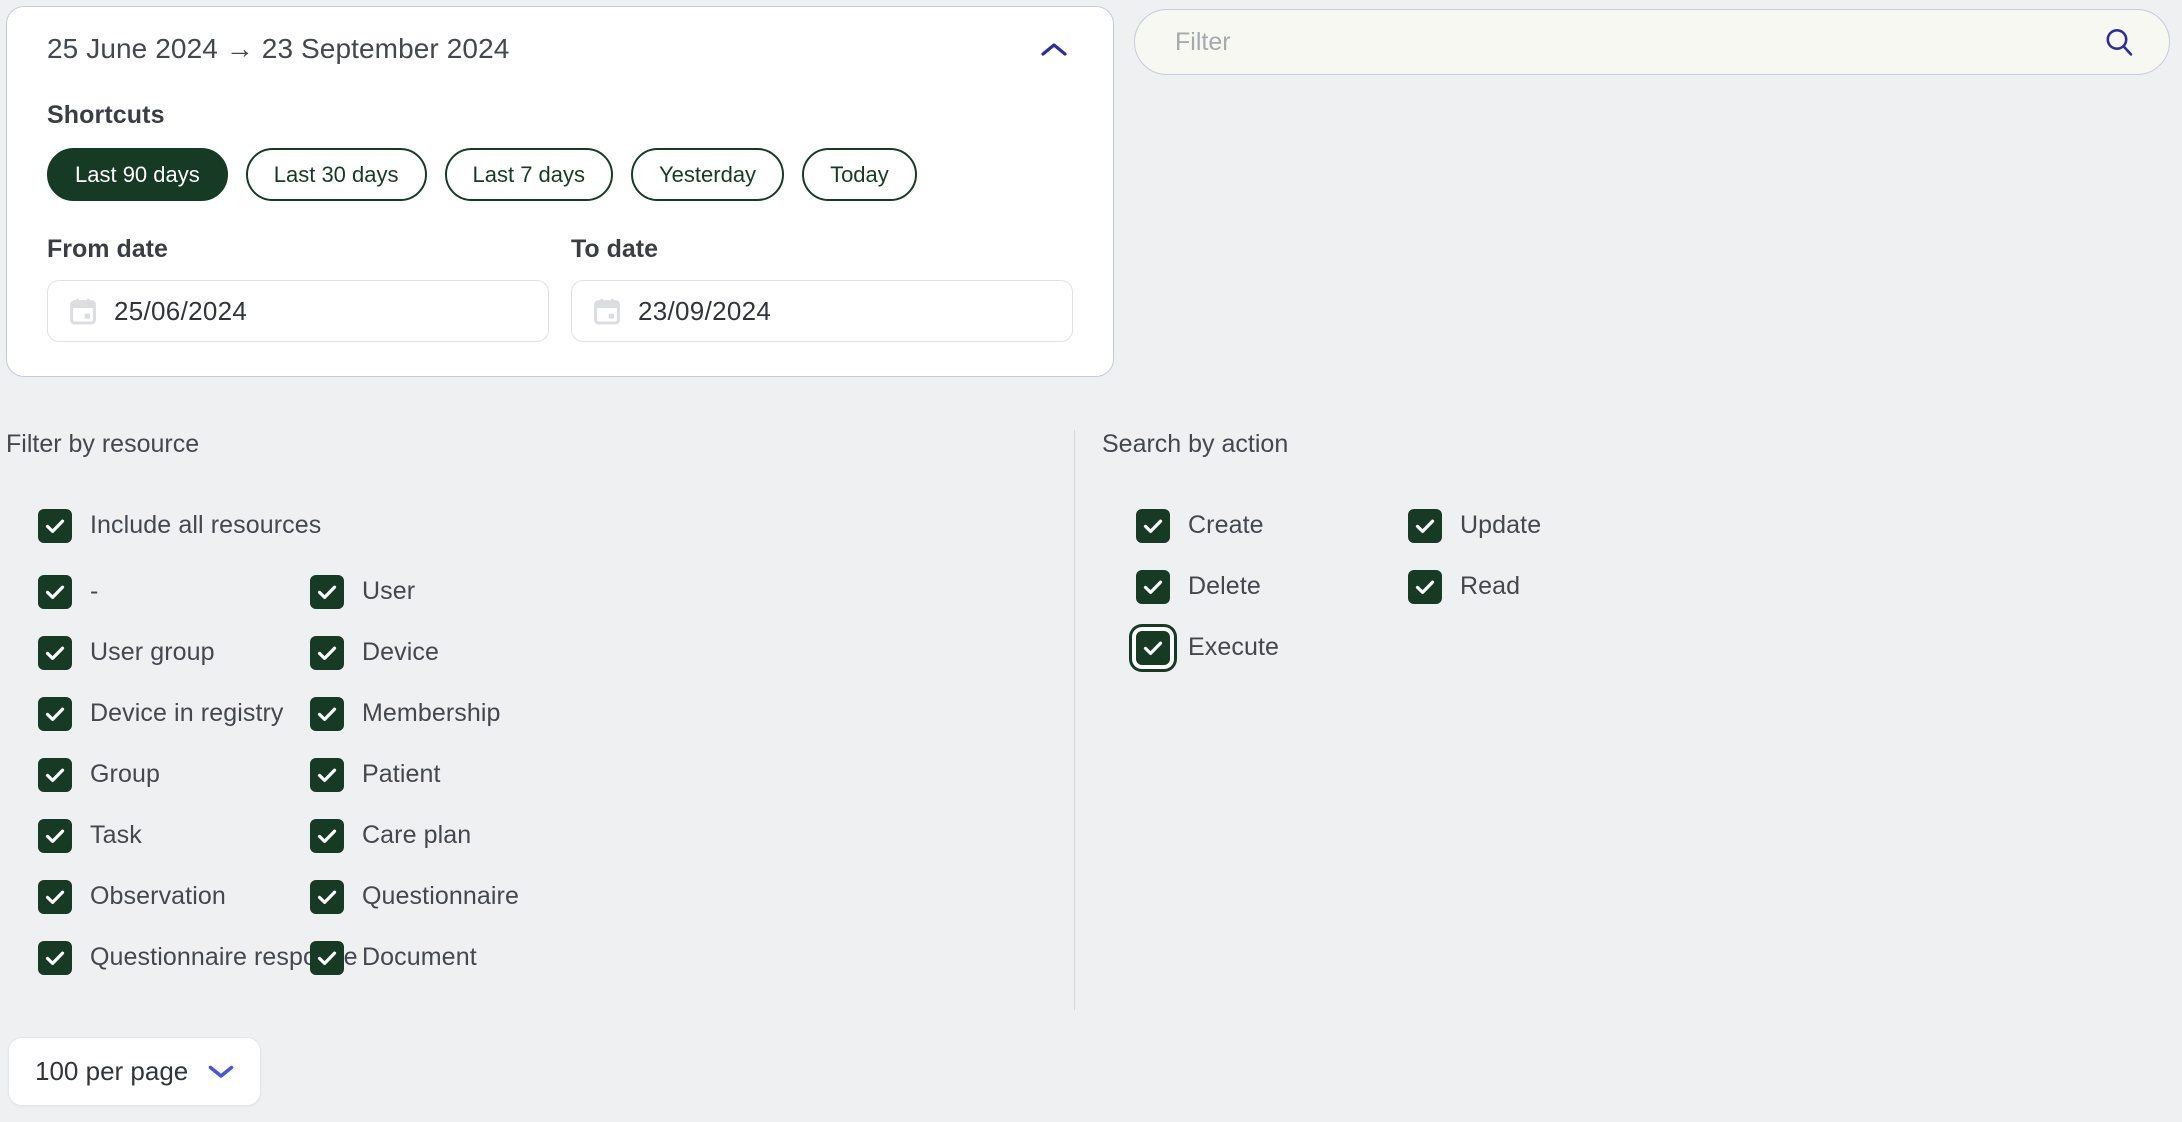  Describe the element at coordinates (112, 1071) in the screenshot. I see `per-page-label: 100 per page` at that location.